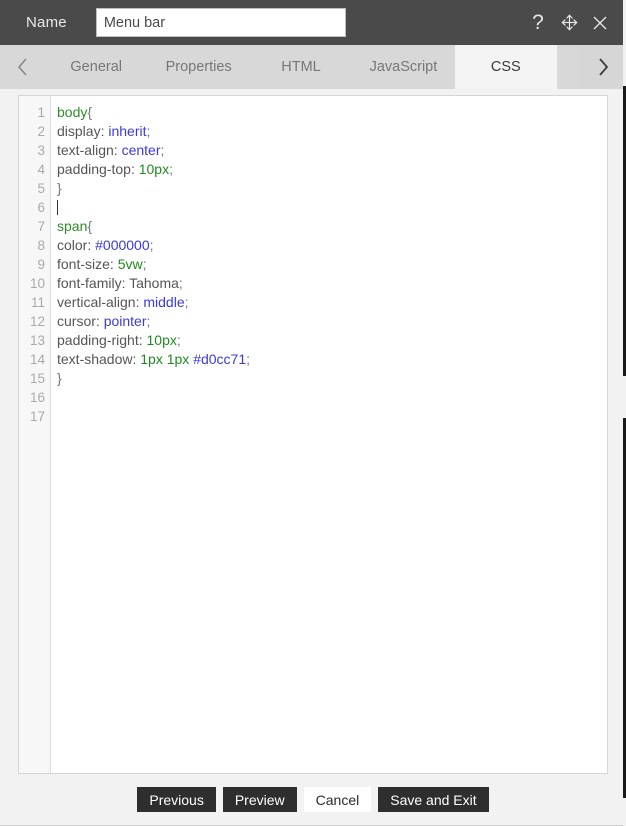 The image size is (626, 826). What do you see at coordinates (332, 207) in the screenshot?
I see `code-line` at bounding box center [332, 207].